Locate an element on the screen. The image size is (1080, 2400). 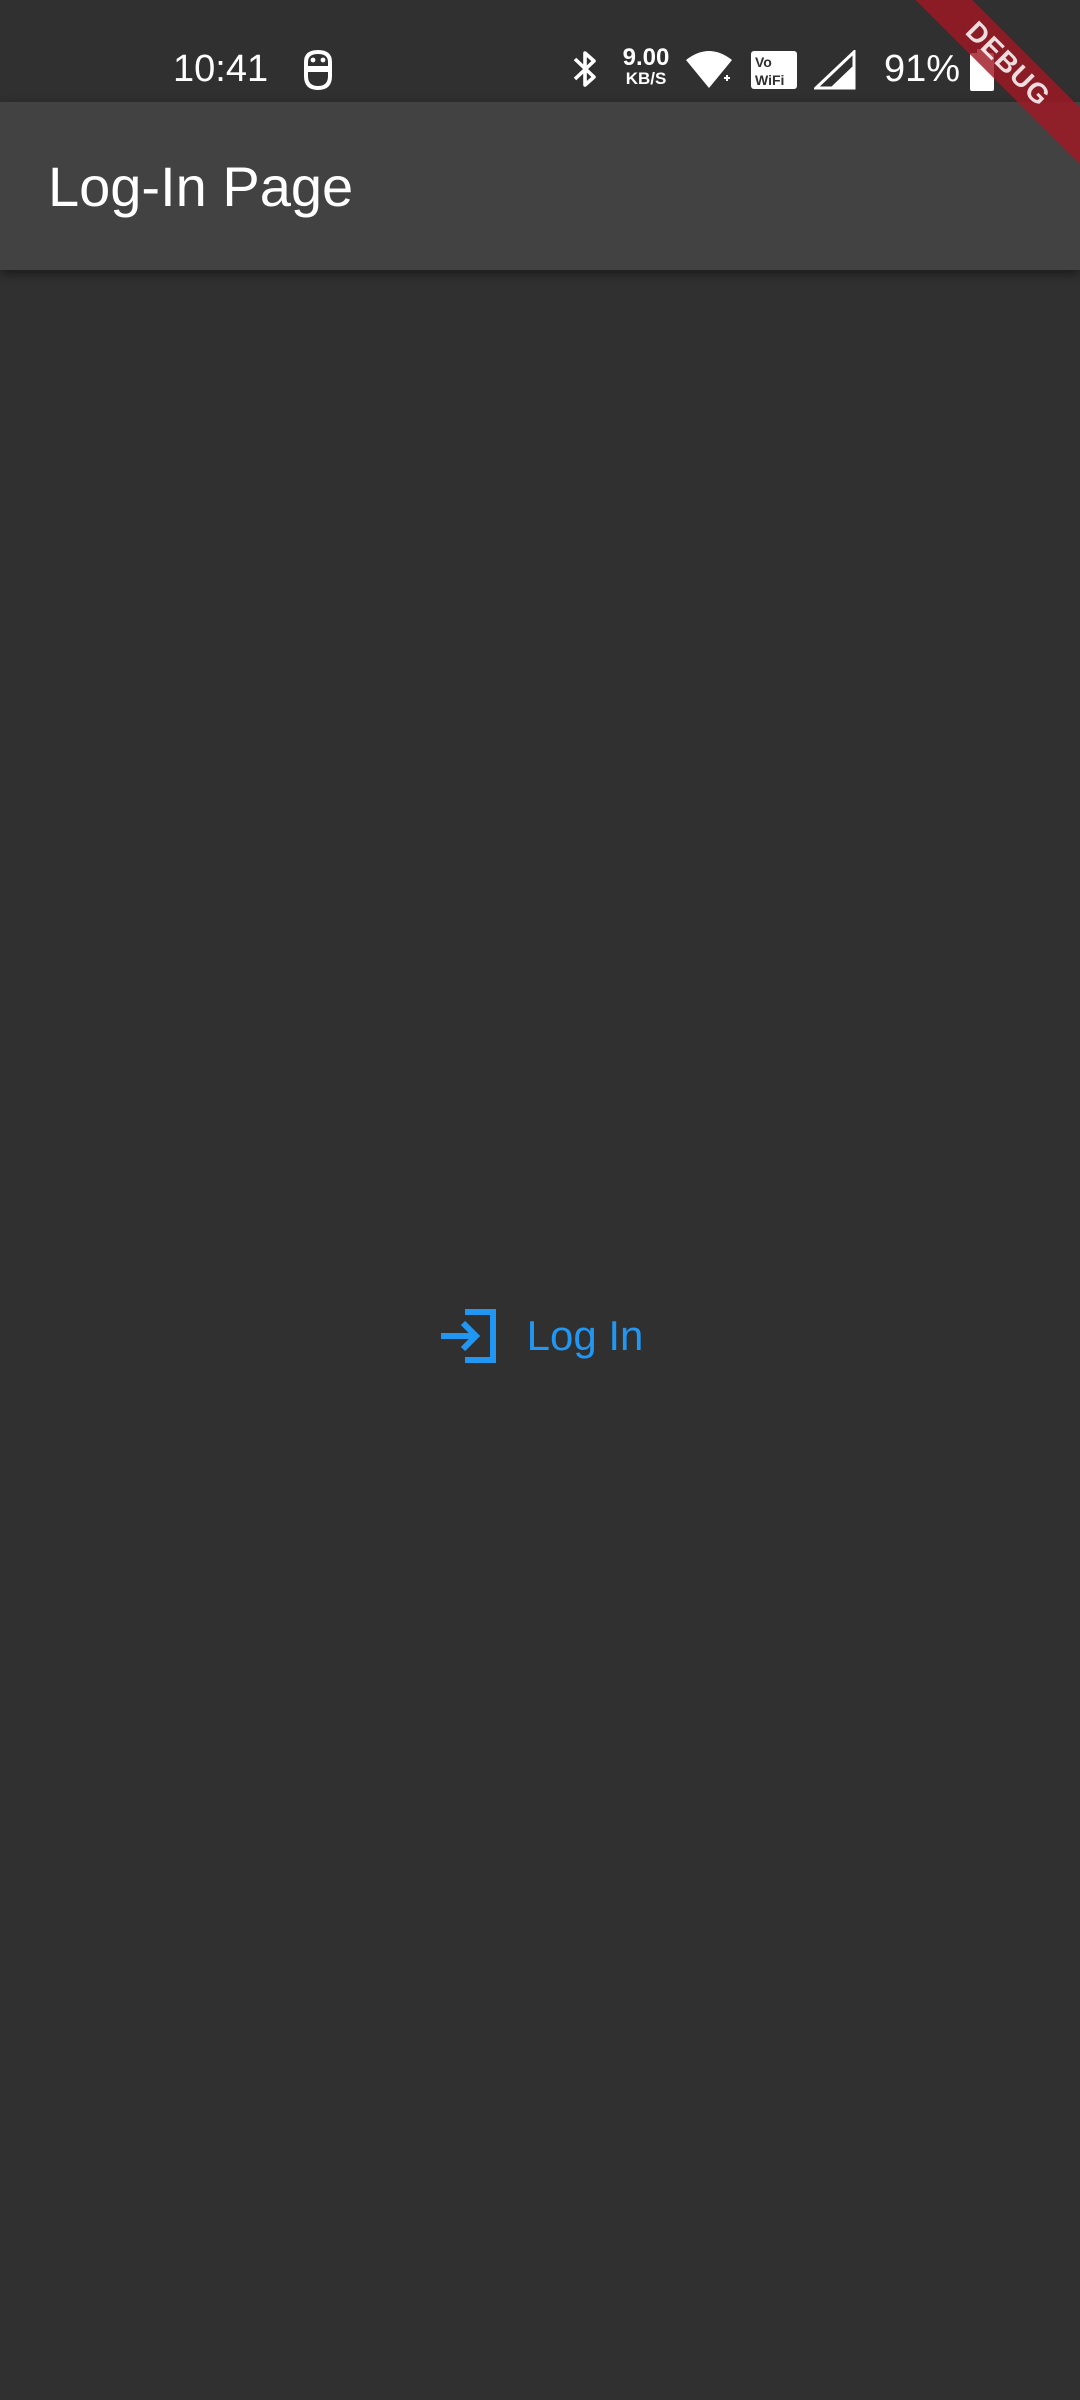
debug-banner-label: DEBUG is located at coordinates (987, 89).